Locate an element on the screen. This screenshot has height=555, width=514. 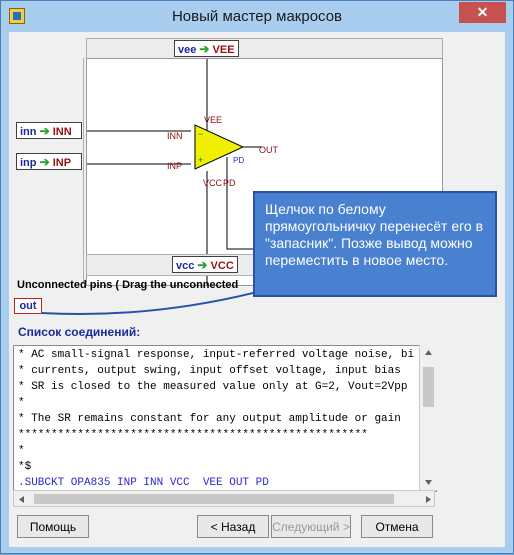
pin-box-inp: inp ➔ INP is located at coordinates (49, 161).